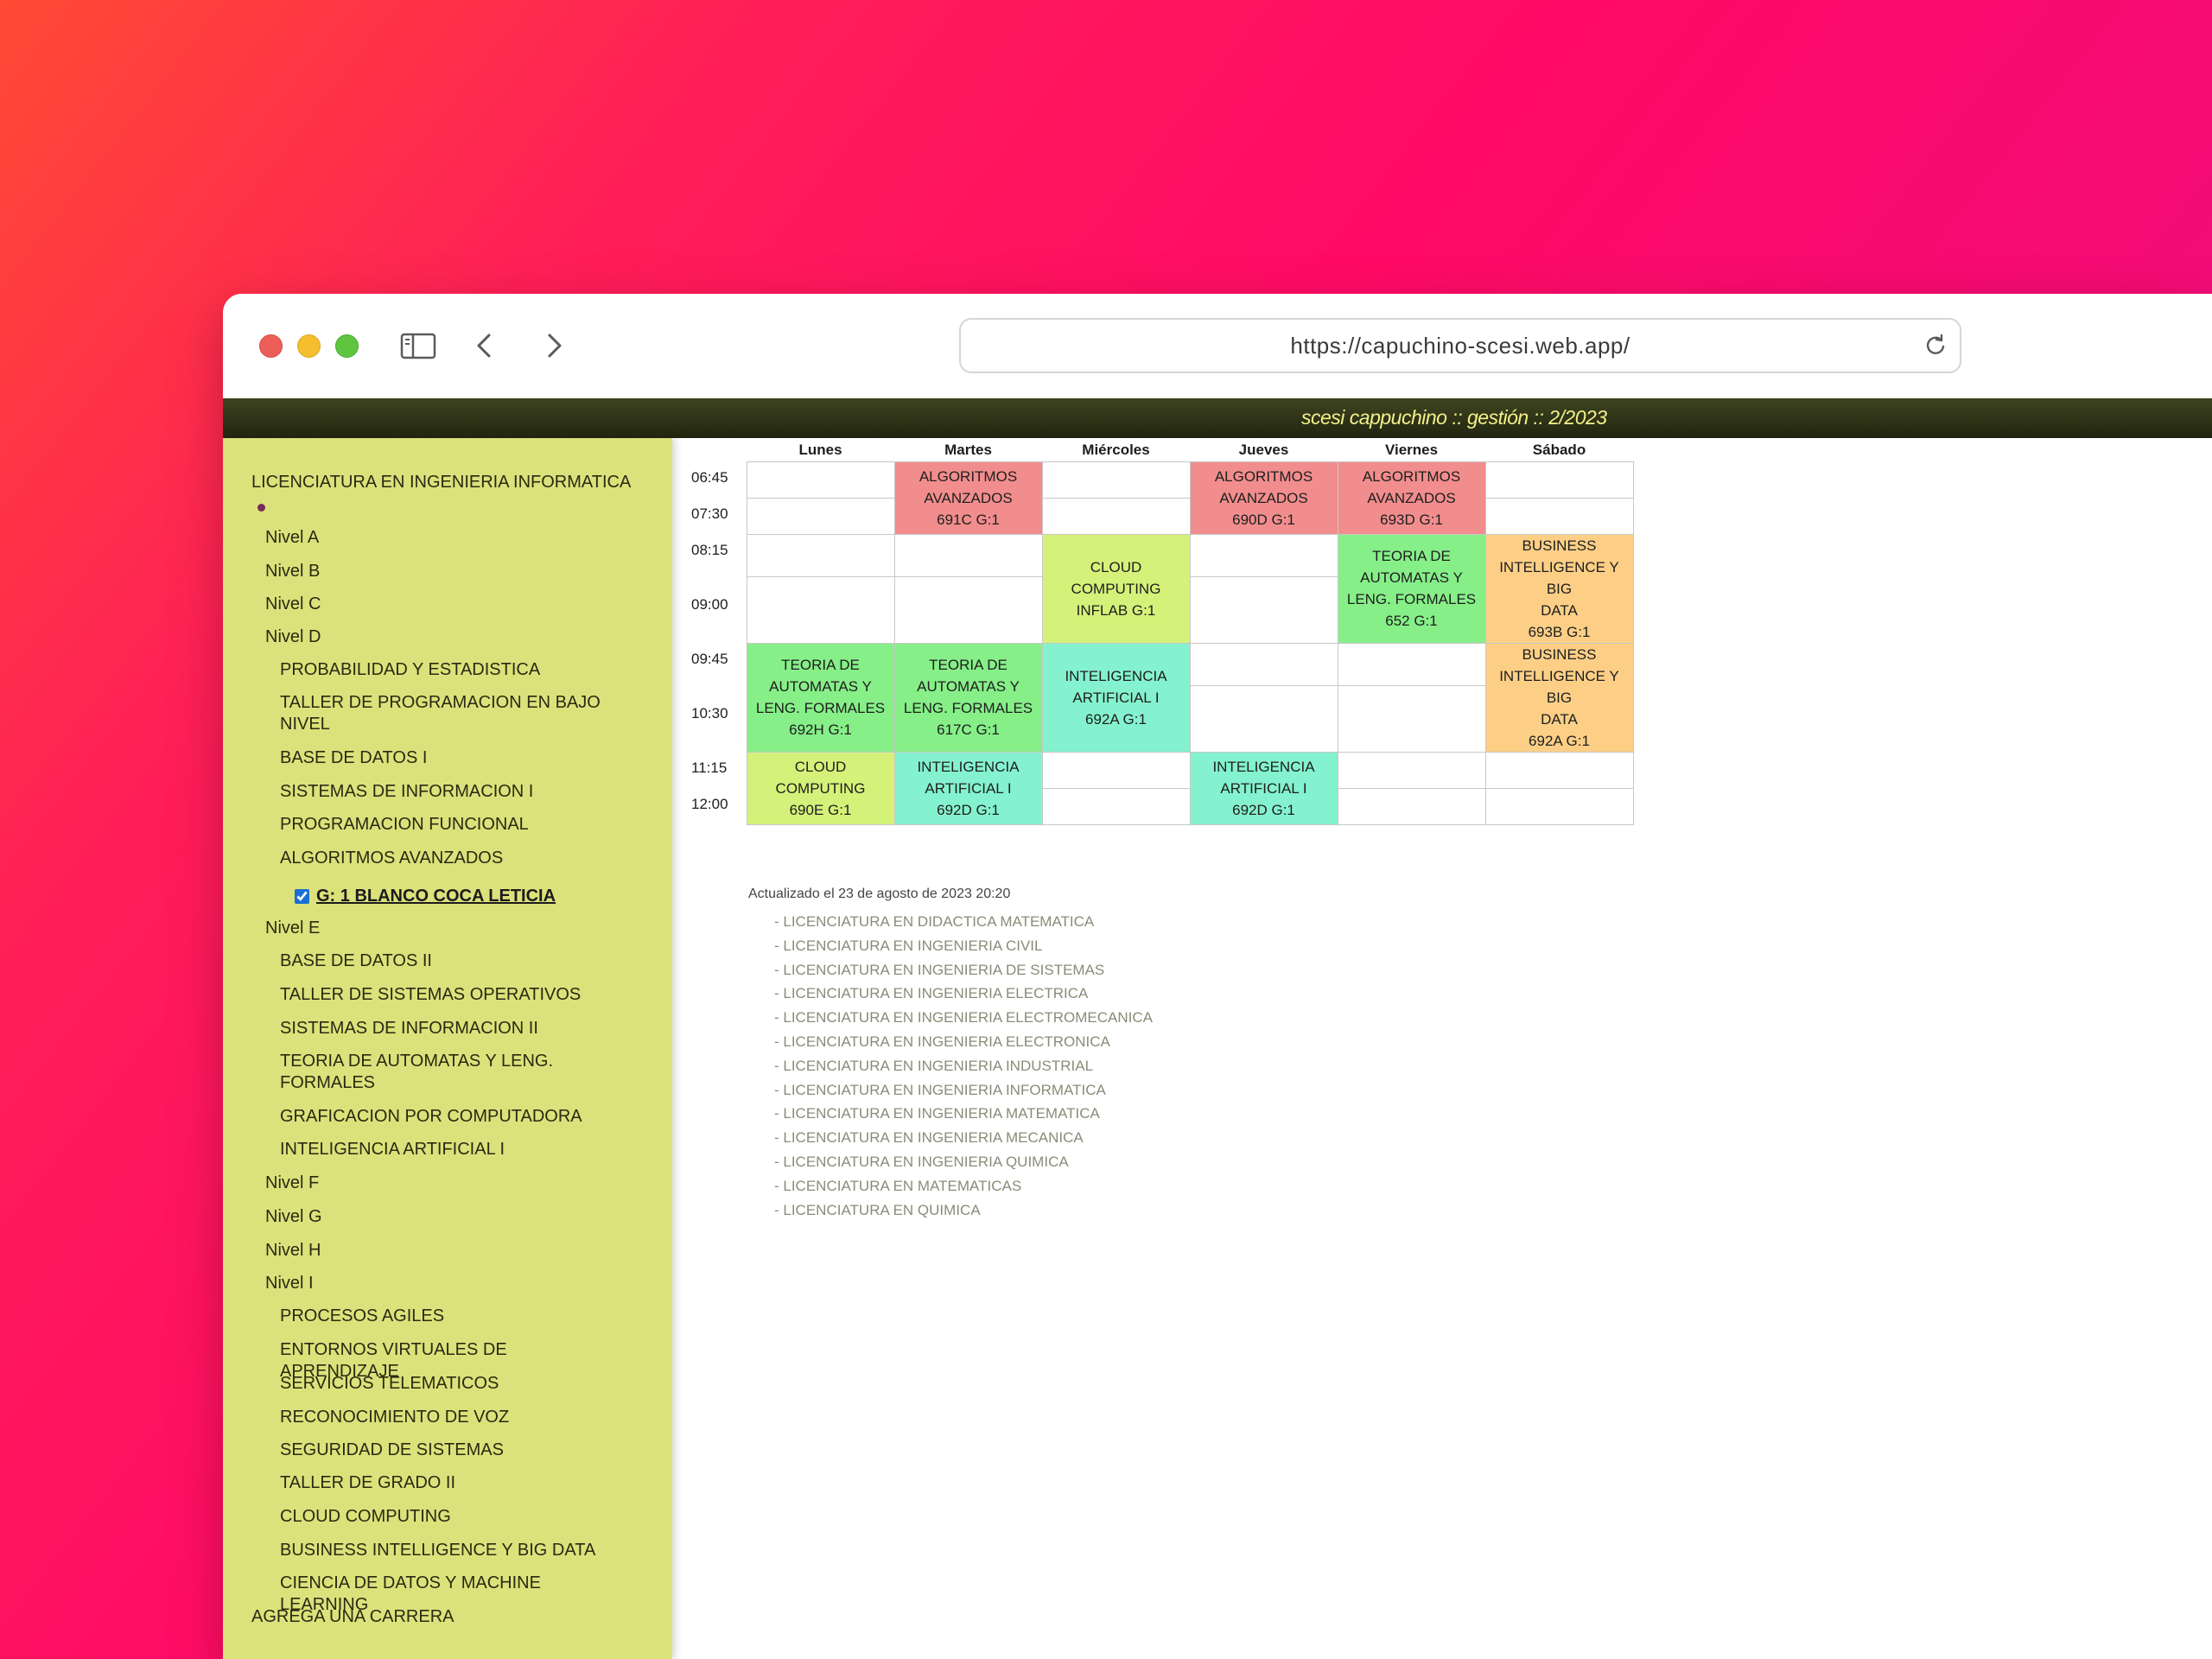 The image size is (2212, 1659). What do you see at coordinates (292, 571) in the screenshot?
I see `sidebar-level-b: Nivel B` at bounding box center [292, 571].